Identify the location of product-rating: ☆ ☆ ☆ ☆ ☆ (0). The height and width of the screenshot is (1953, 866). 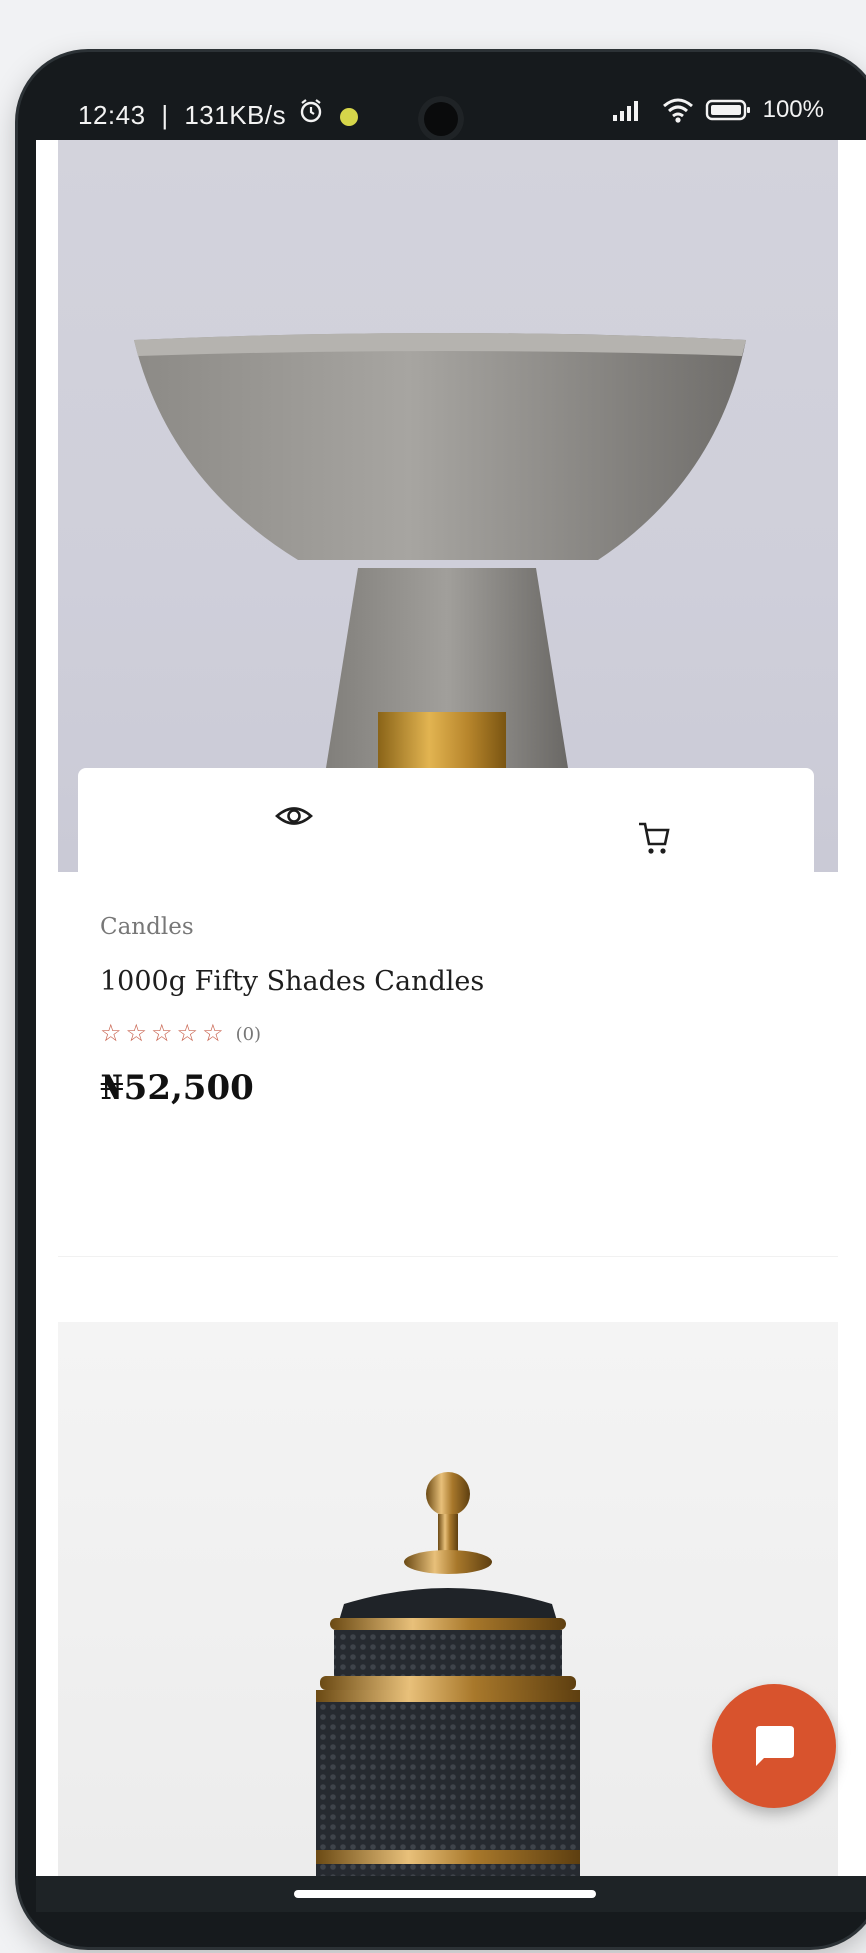
(180, 1034).